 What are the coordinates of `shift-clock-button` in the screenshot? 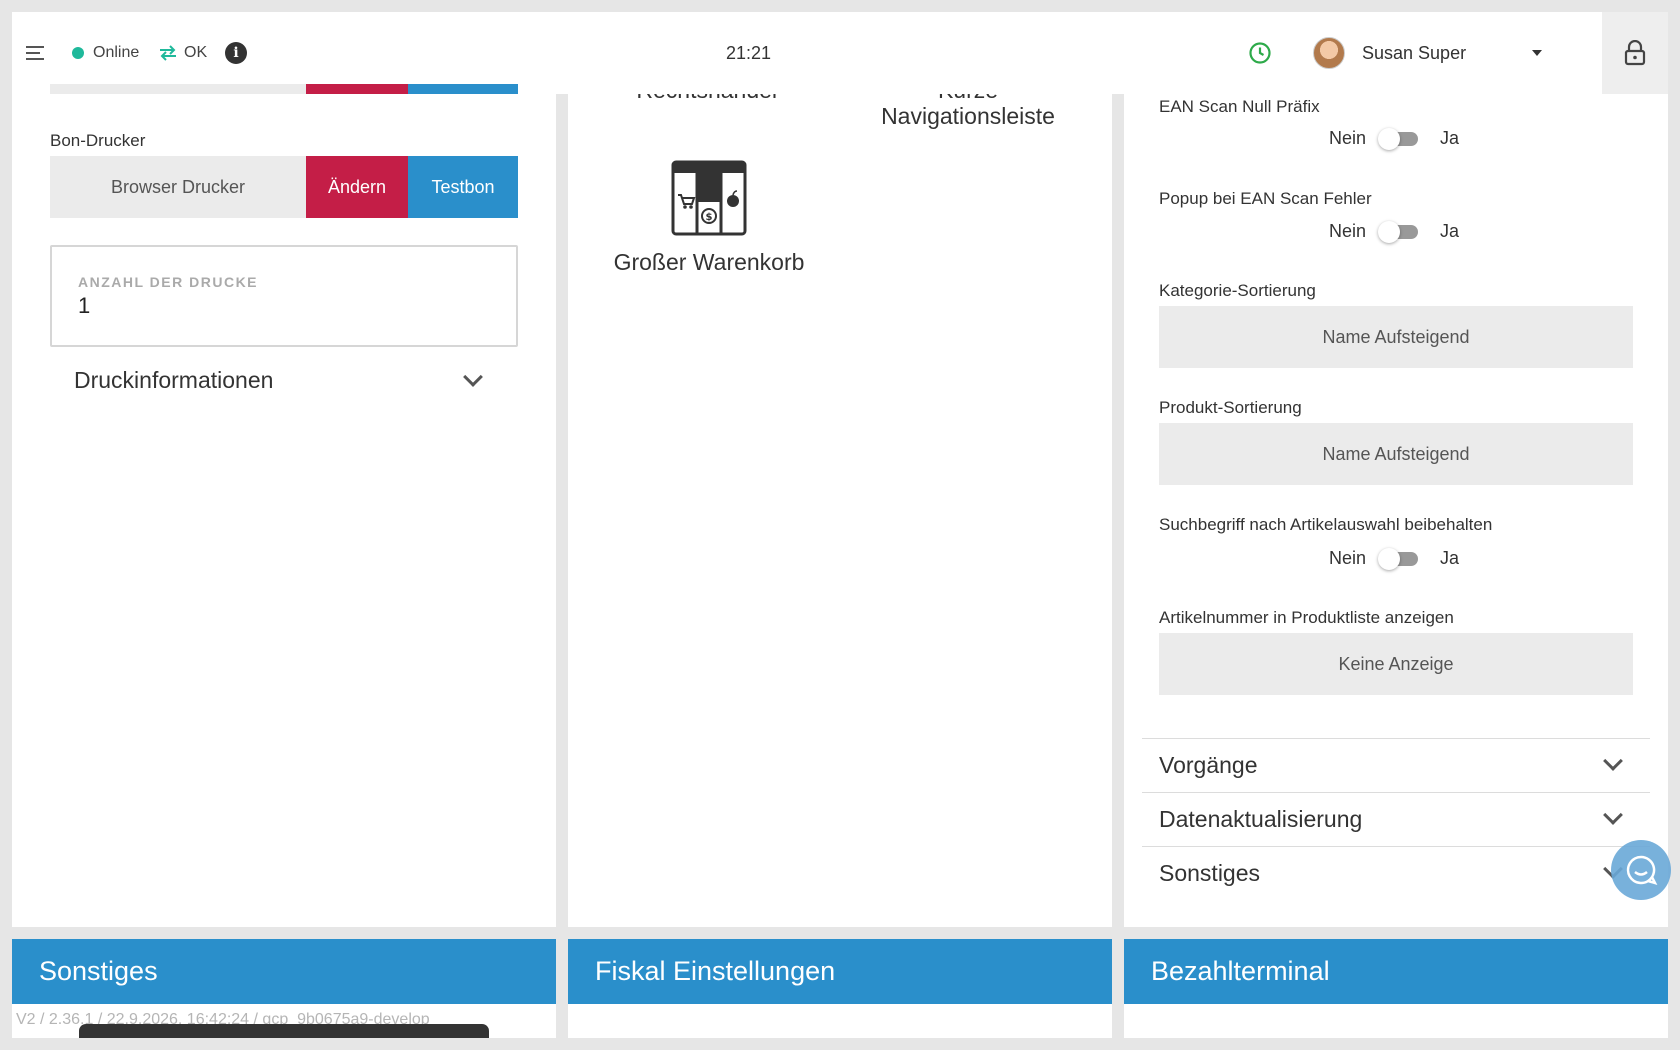 It's located at (1260, 53).